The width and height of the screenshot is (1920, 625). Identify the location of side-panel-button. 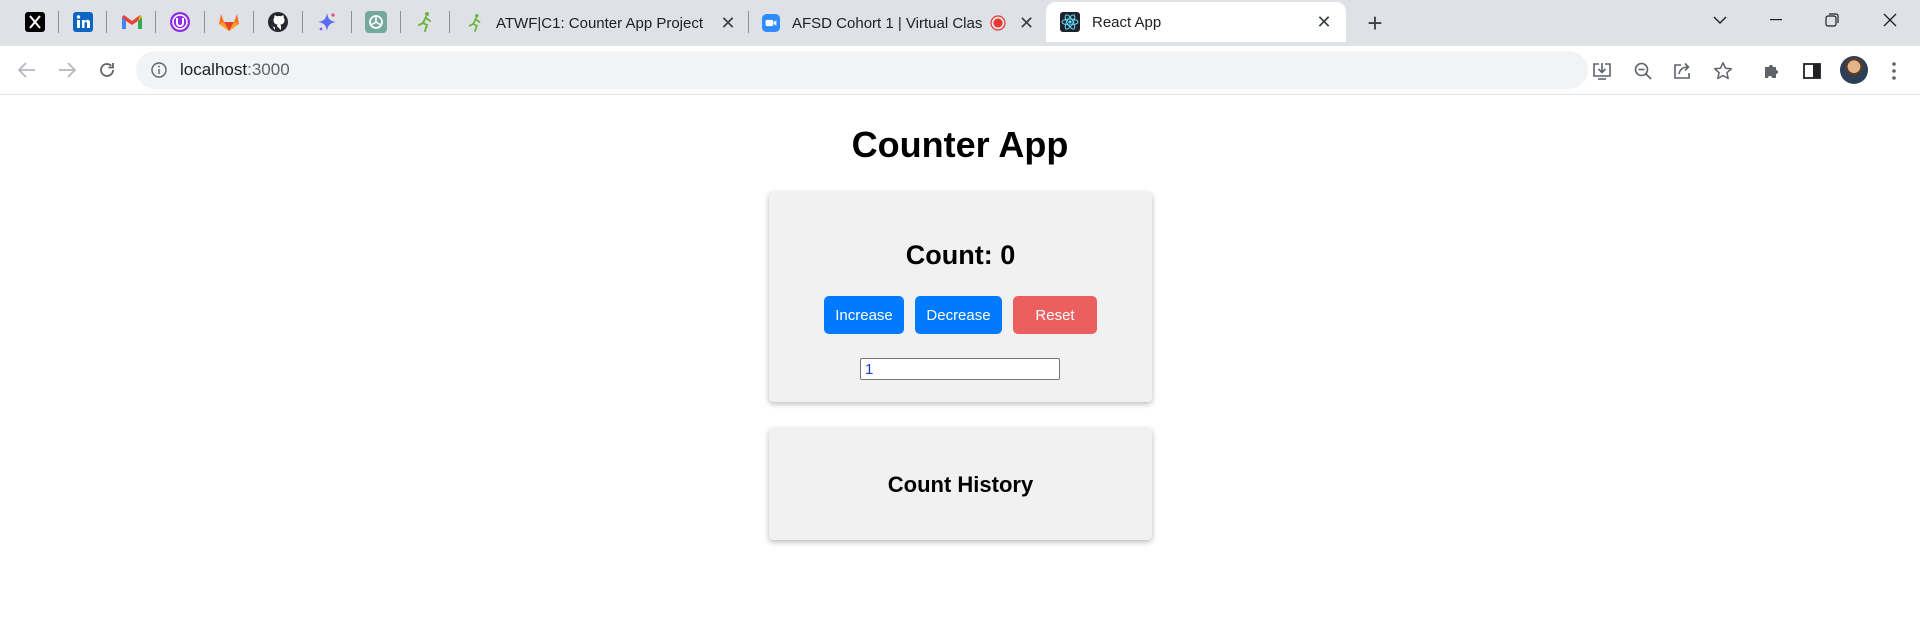
(1812, 71).